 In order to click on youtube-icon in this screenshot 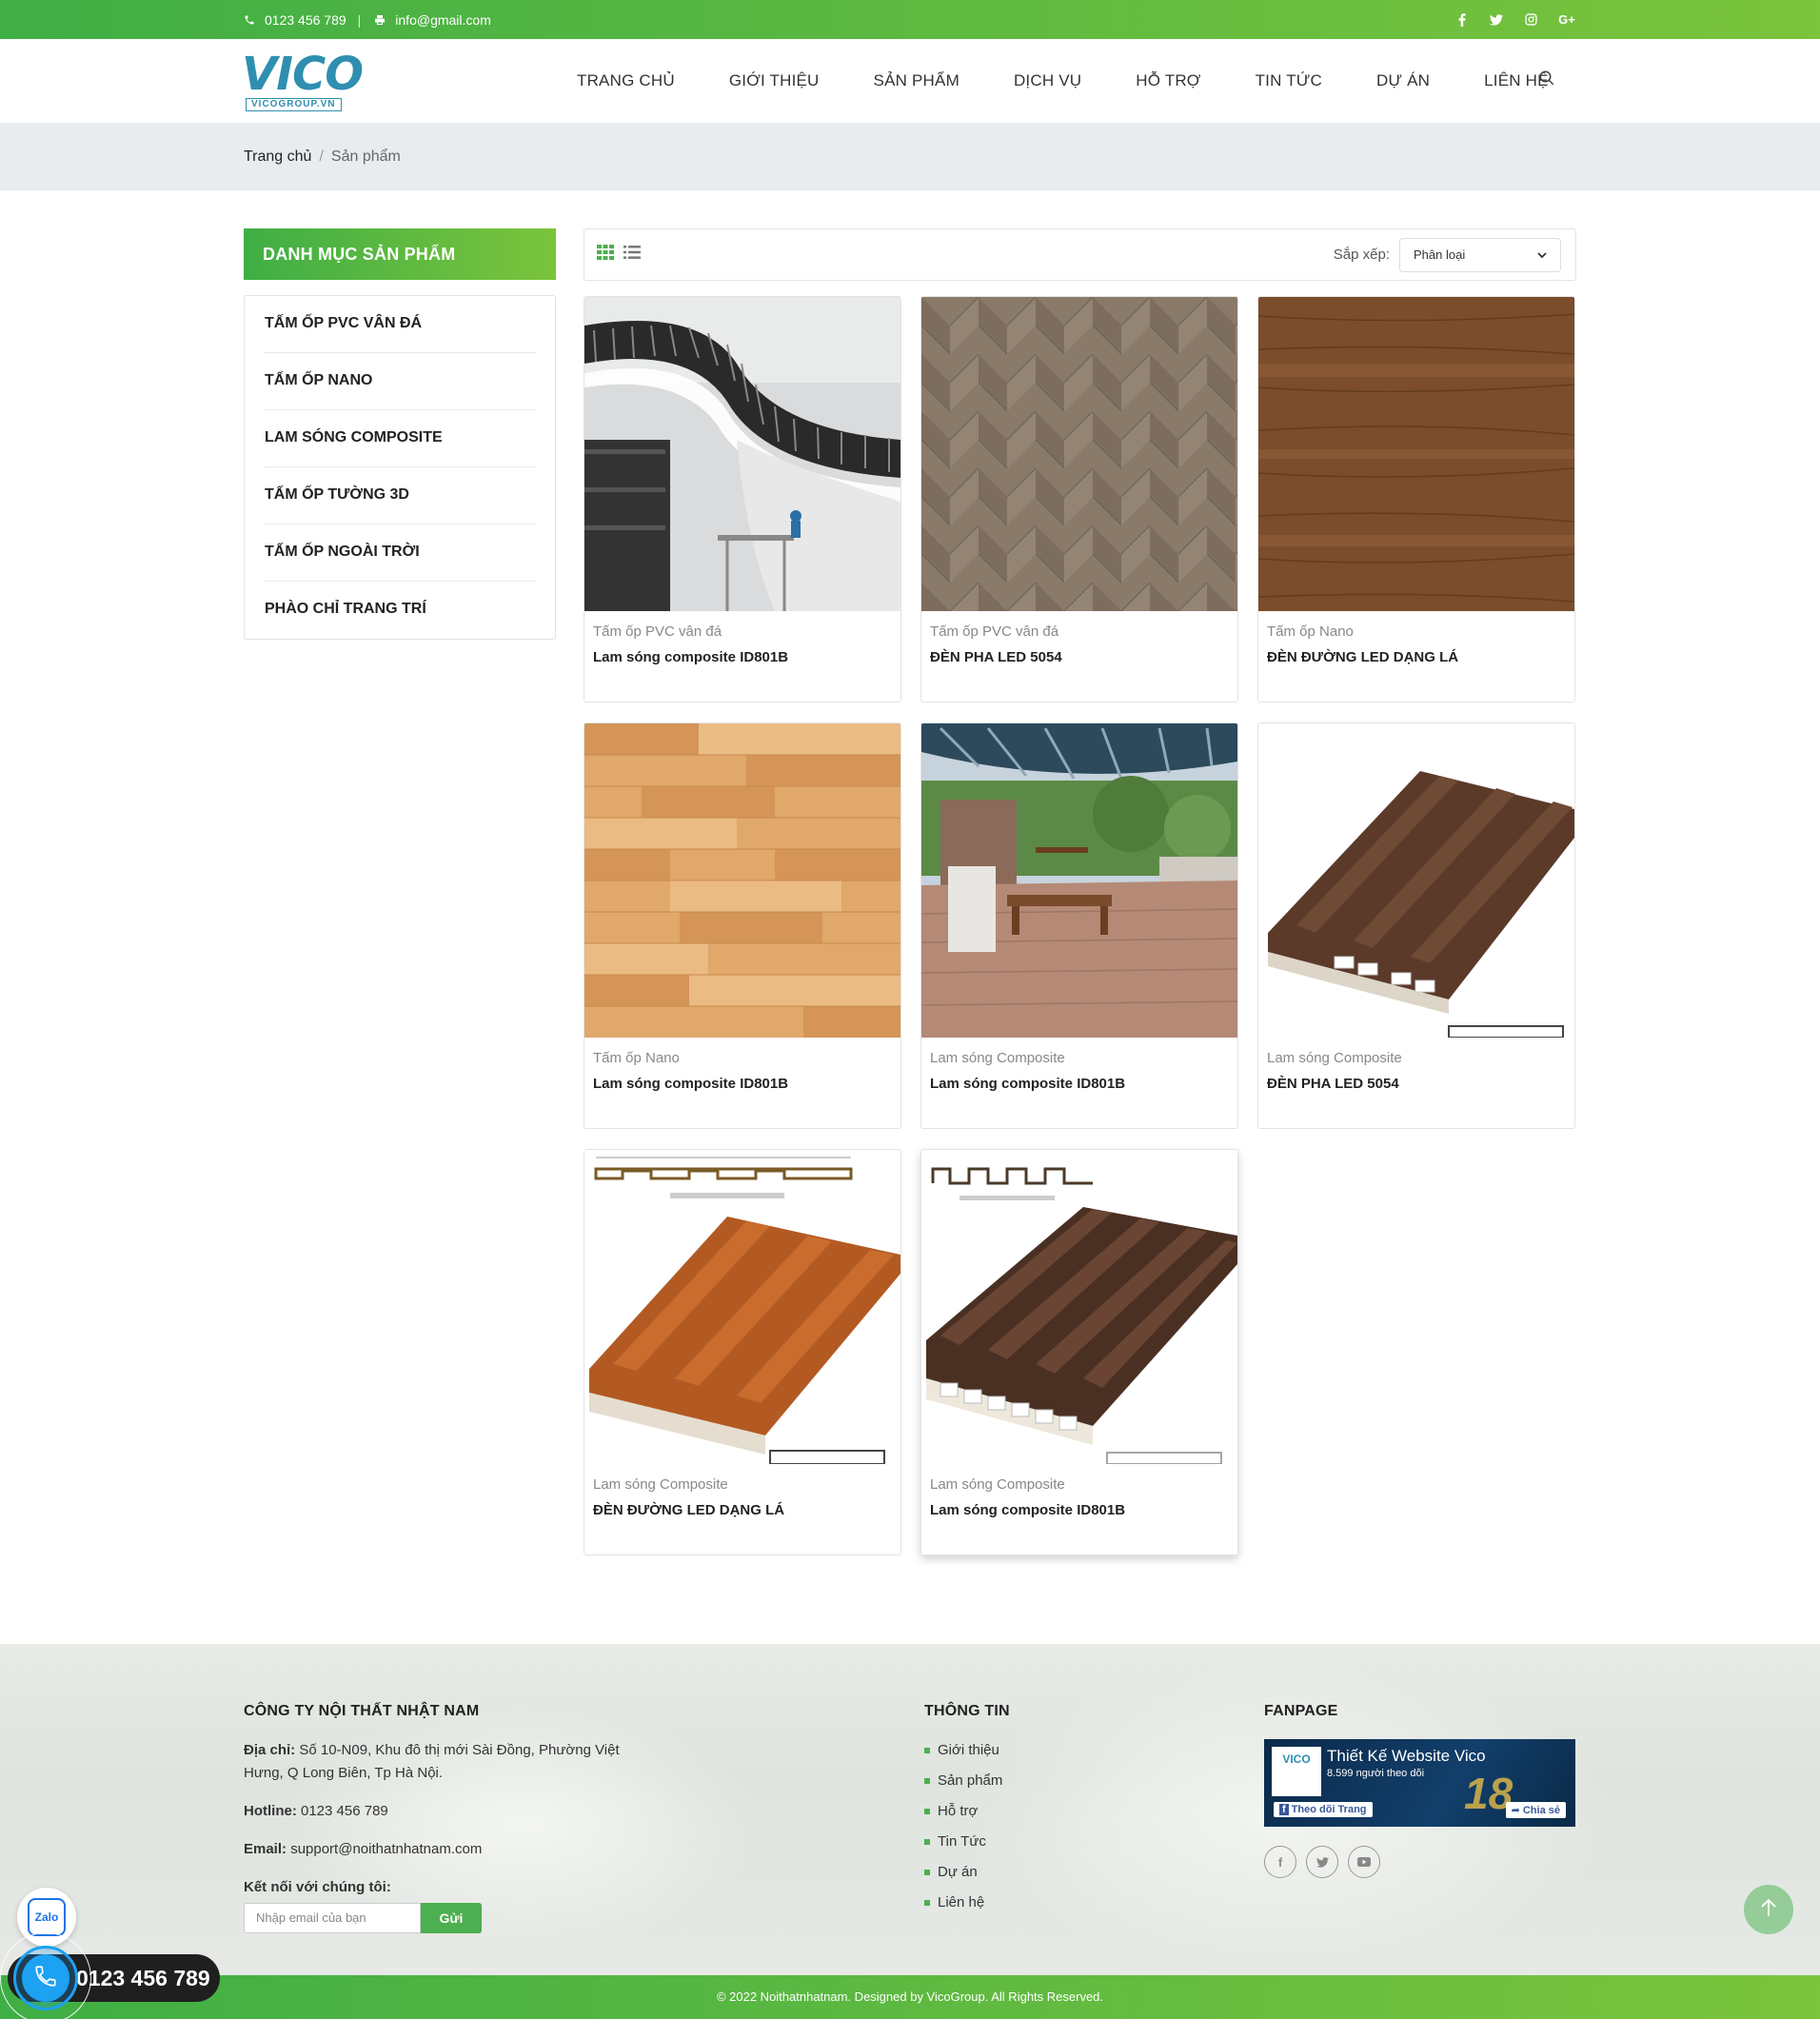, I will do `click(1364, 1862)`.